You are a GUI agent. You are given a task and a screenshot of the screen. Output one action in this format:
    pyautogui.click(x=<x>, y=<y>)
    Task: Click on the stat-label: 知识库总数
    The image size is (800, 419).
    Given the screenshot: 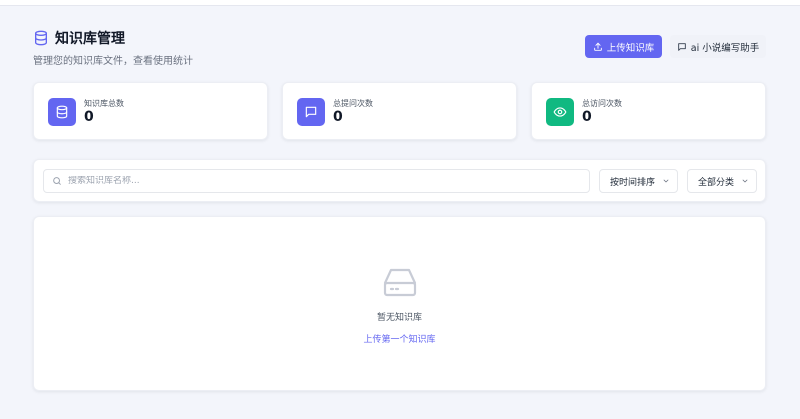 What is the action you would take?
    pyautogui.click(x=104, y=103)
    